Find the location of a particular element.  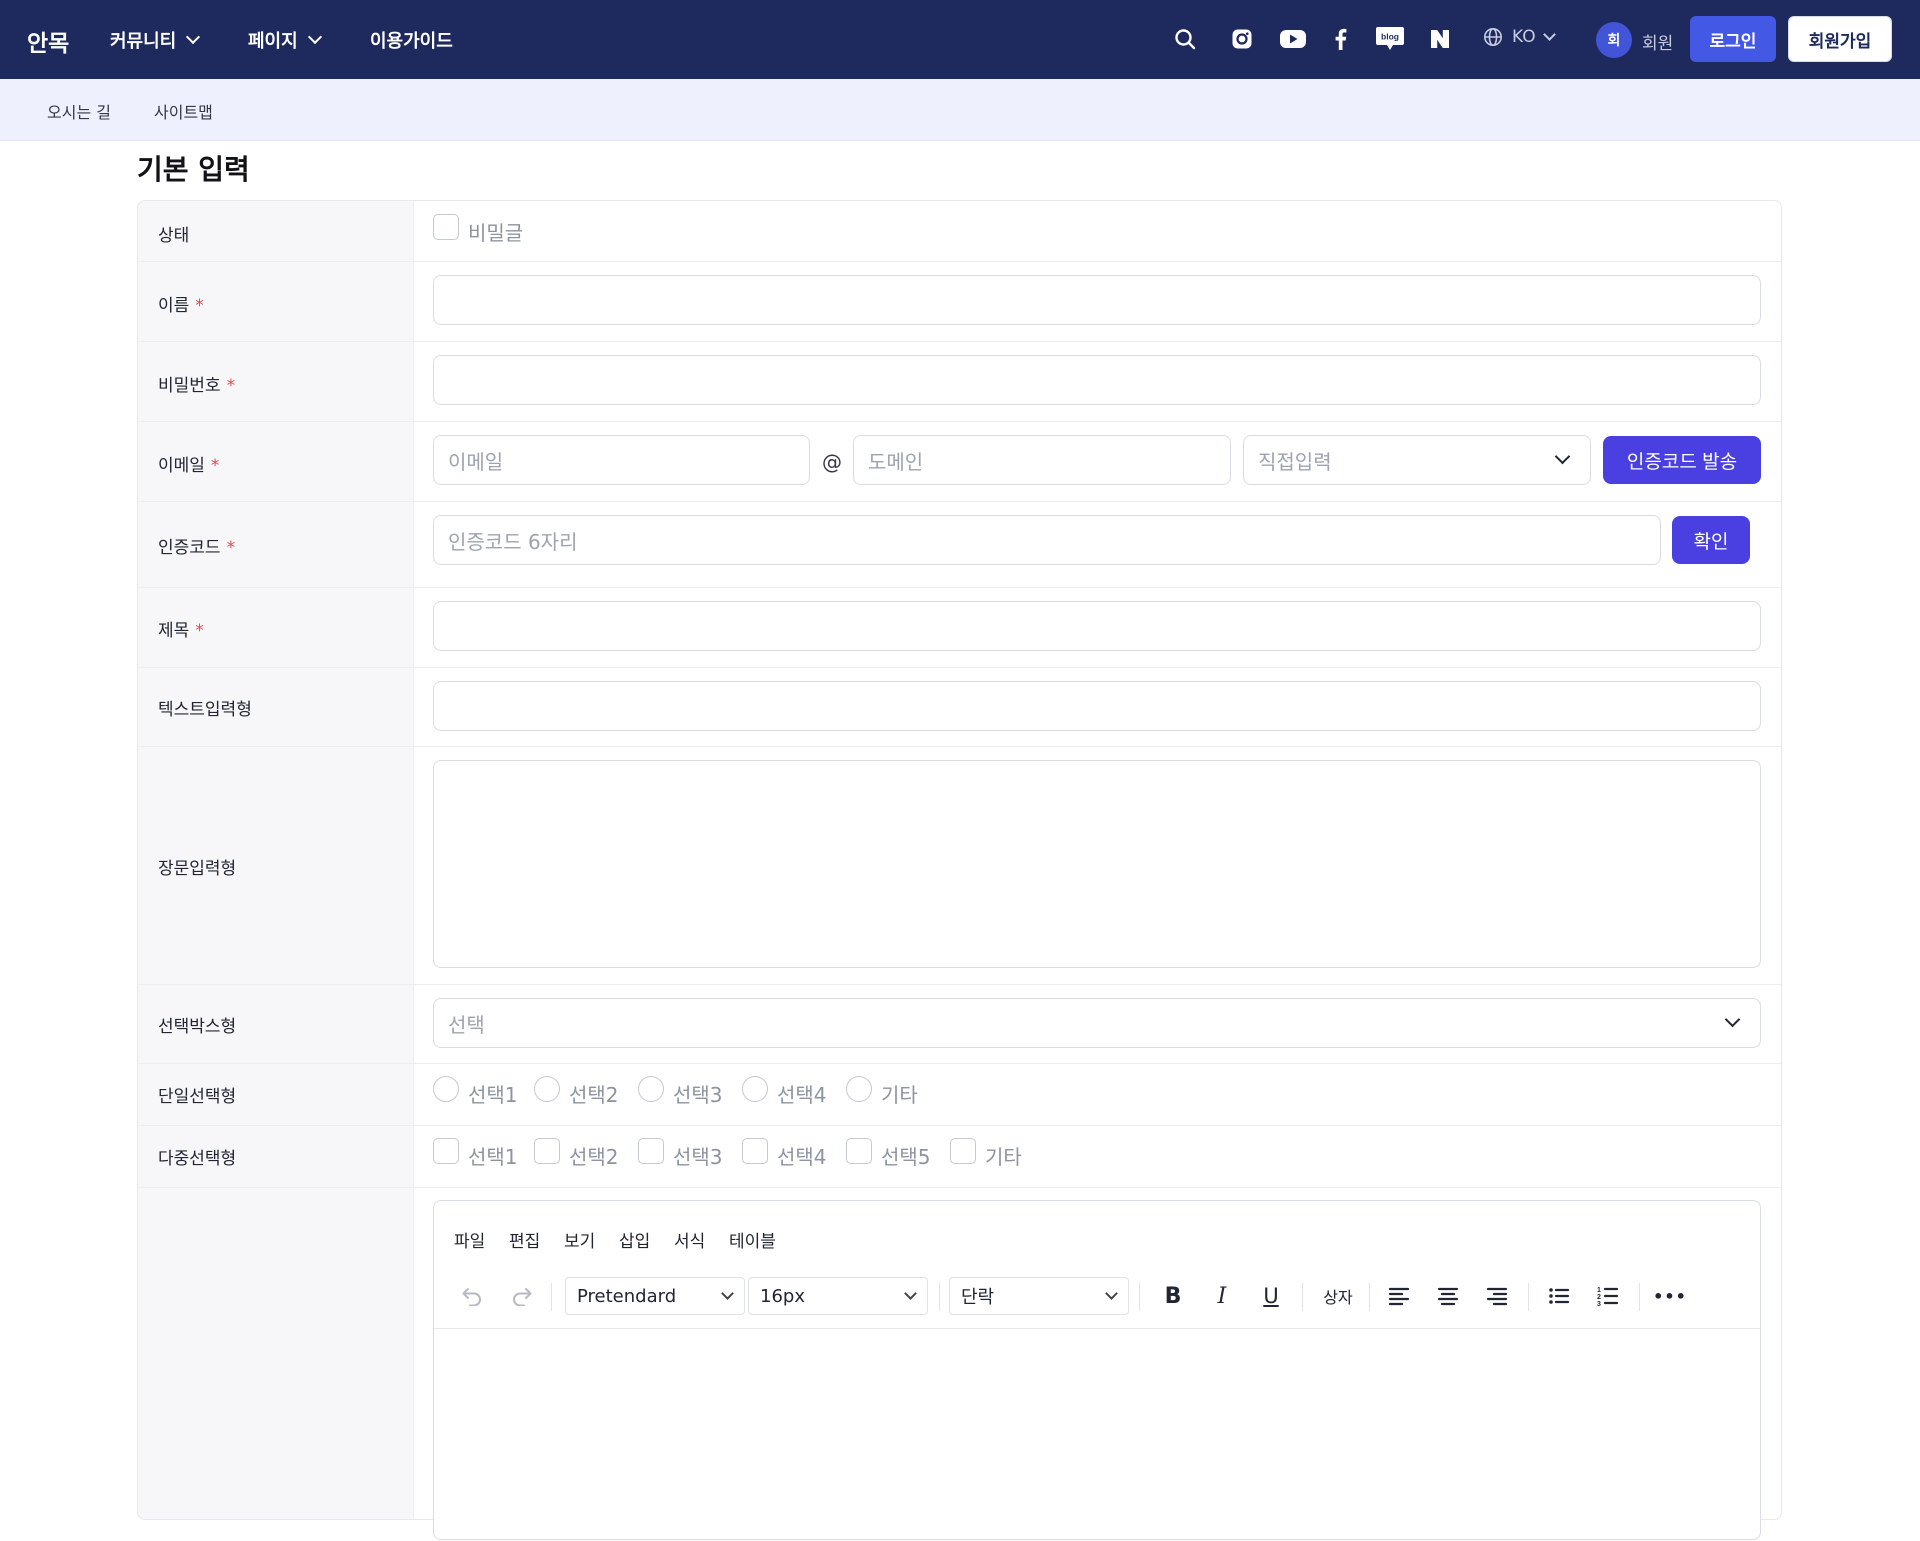

facebook-icon is located at coordinates (1340, 39).